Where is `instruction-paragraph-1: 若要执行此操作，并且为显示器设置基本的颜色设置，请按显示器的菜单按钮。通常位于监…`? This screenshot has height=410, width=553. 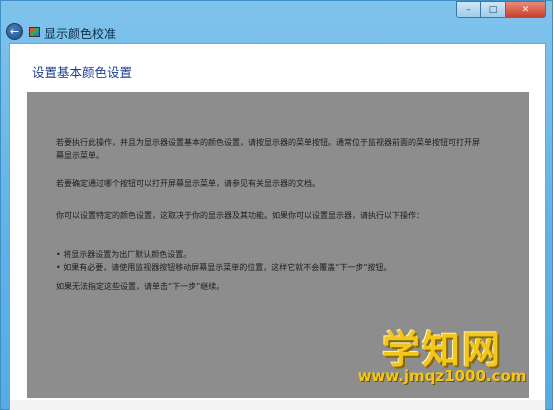 instruction-paragraph-1: 若要执行此操作，并且为显示器设置基本的颜色设置，请按显示器的菜单按钮。通常位于监… is located at coordinates (268, 149).